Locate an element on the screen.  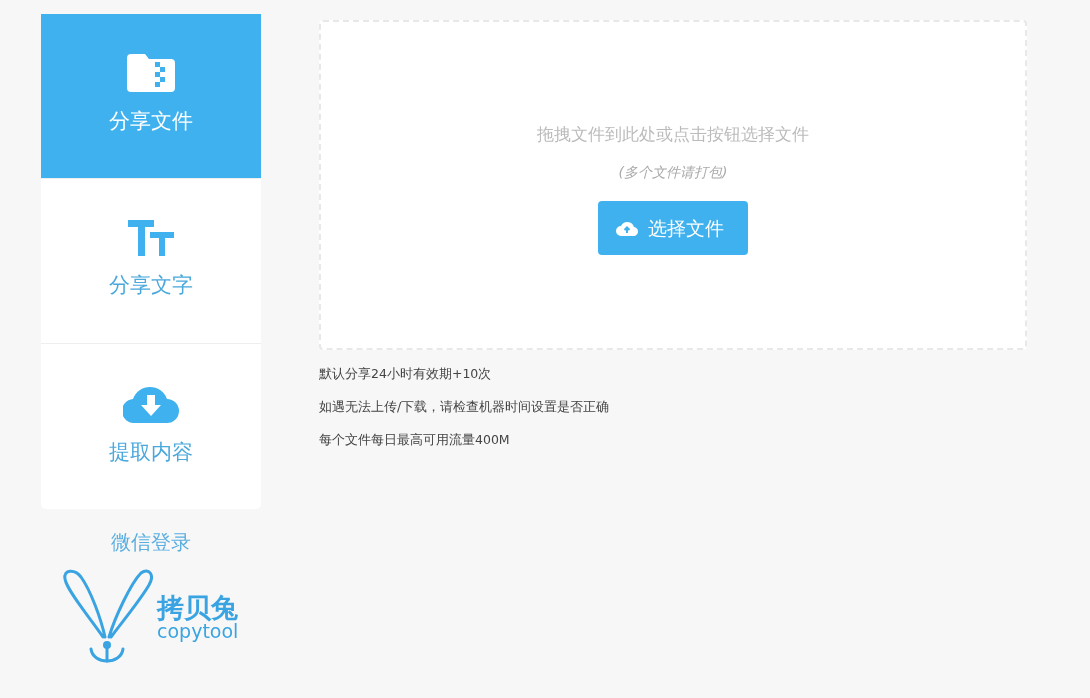
logo-subtitle: copytool is located at coordinates (198, 632).